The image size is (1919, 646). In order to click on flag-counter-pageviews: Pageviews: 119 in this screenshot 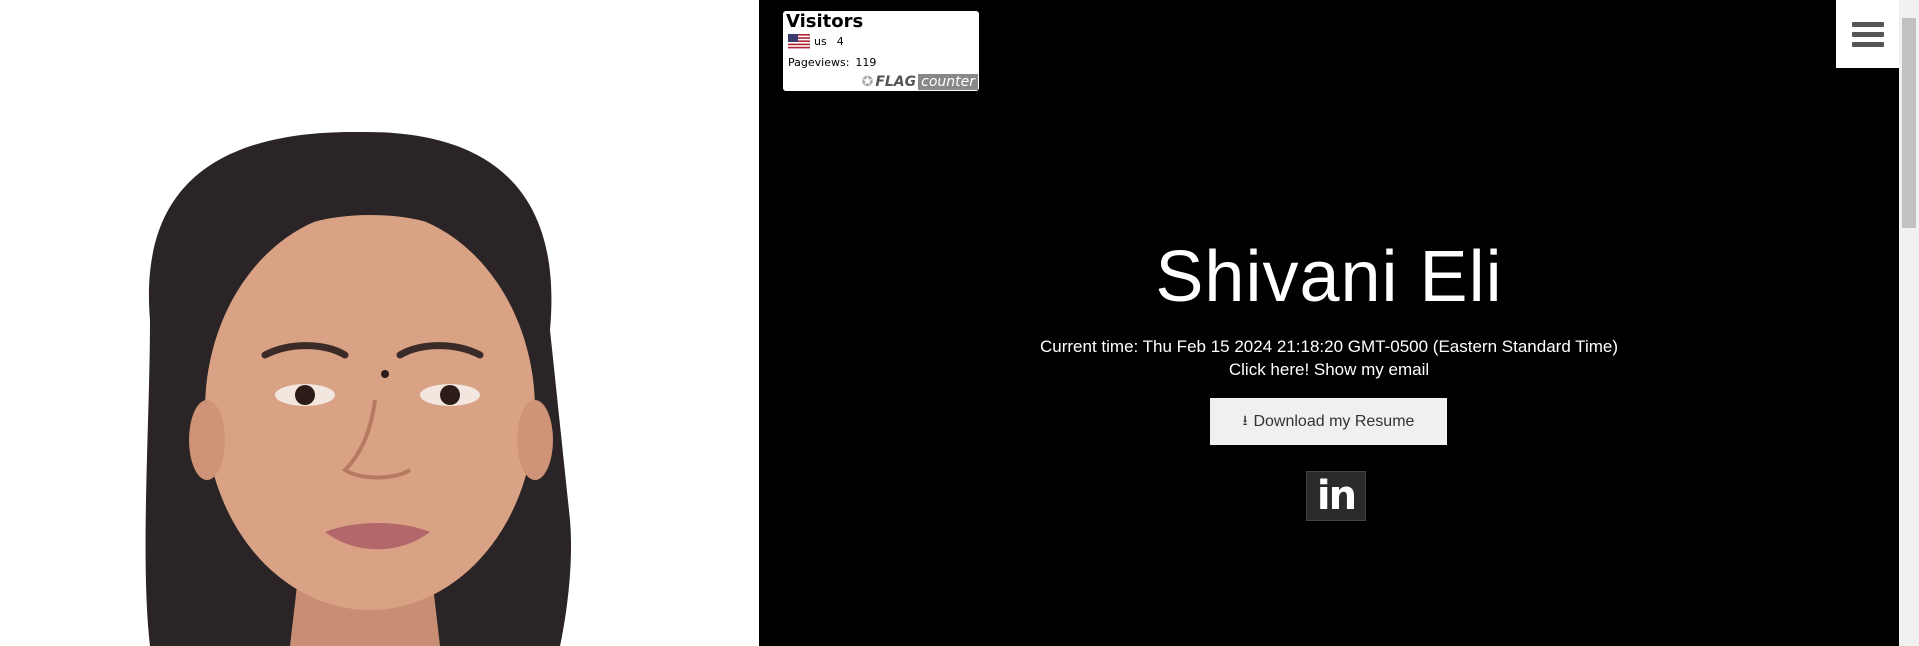, I will do `click(832, 62)`.